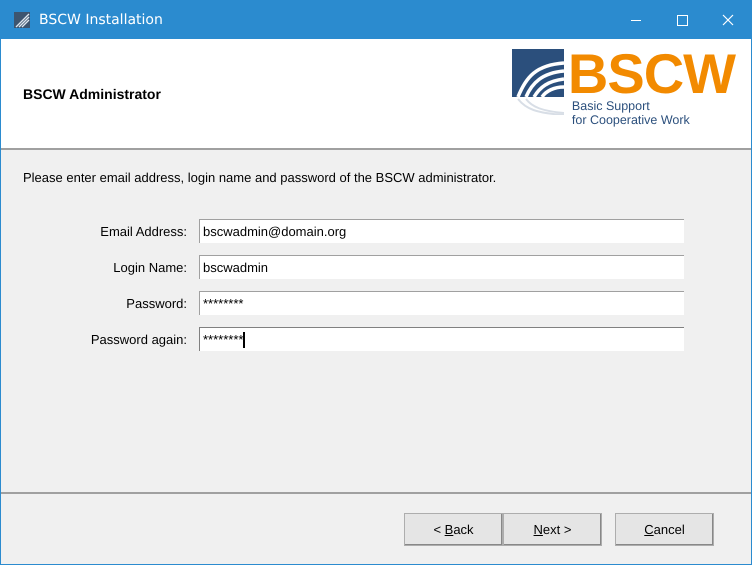 The width and height of the screenshot is (752, 565). What do you see at coordinates (611, 105) in the screenshot?
I see `logo-tagline: Basic Support` at bounding box center [611, 105].